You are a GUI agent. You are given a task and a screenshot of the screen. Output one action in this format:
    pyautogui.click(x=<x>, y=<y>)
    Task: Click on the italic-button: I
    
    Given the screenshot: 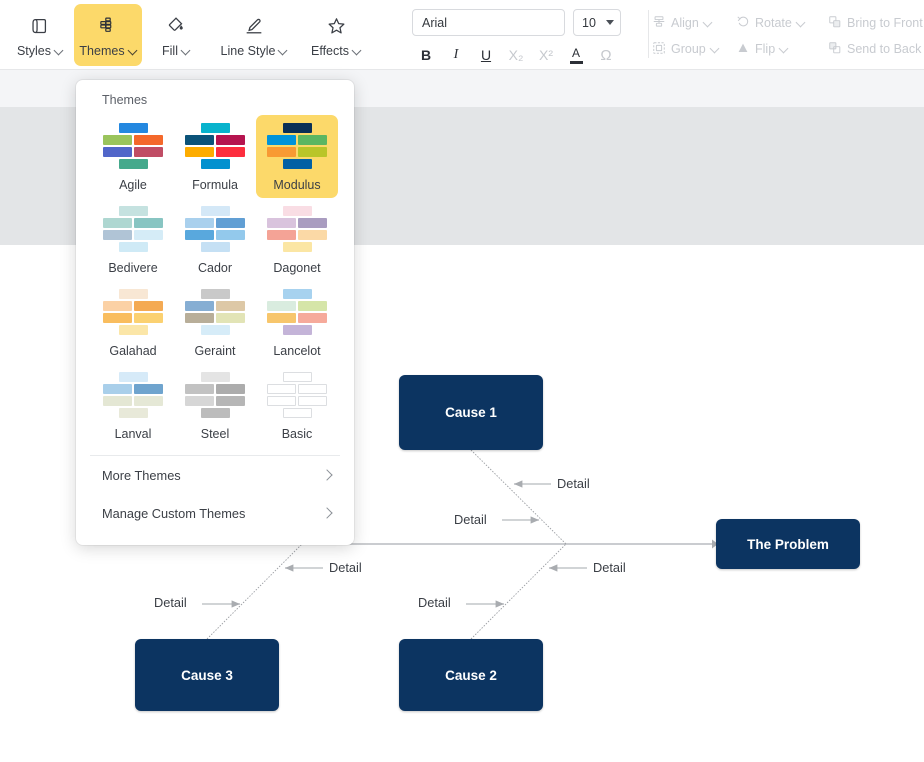 What is the action you would take?
    pyautogui.click(x=456, y=55)
    